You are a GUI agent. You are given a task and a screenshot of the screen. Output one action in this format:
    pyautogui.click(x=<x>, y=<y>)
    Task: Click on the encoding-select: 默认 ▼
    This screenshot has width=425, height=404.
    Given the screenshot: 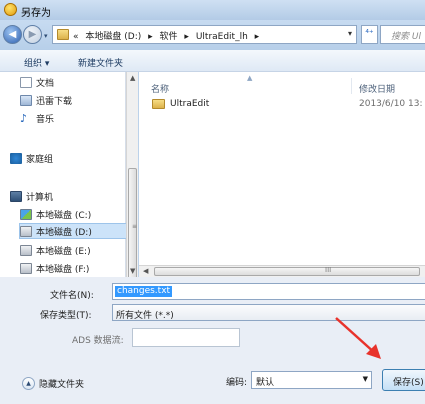 What is the action you would take?
    pyautogui.click(x=311, y=380)
    